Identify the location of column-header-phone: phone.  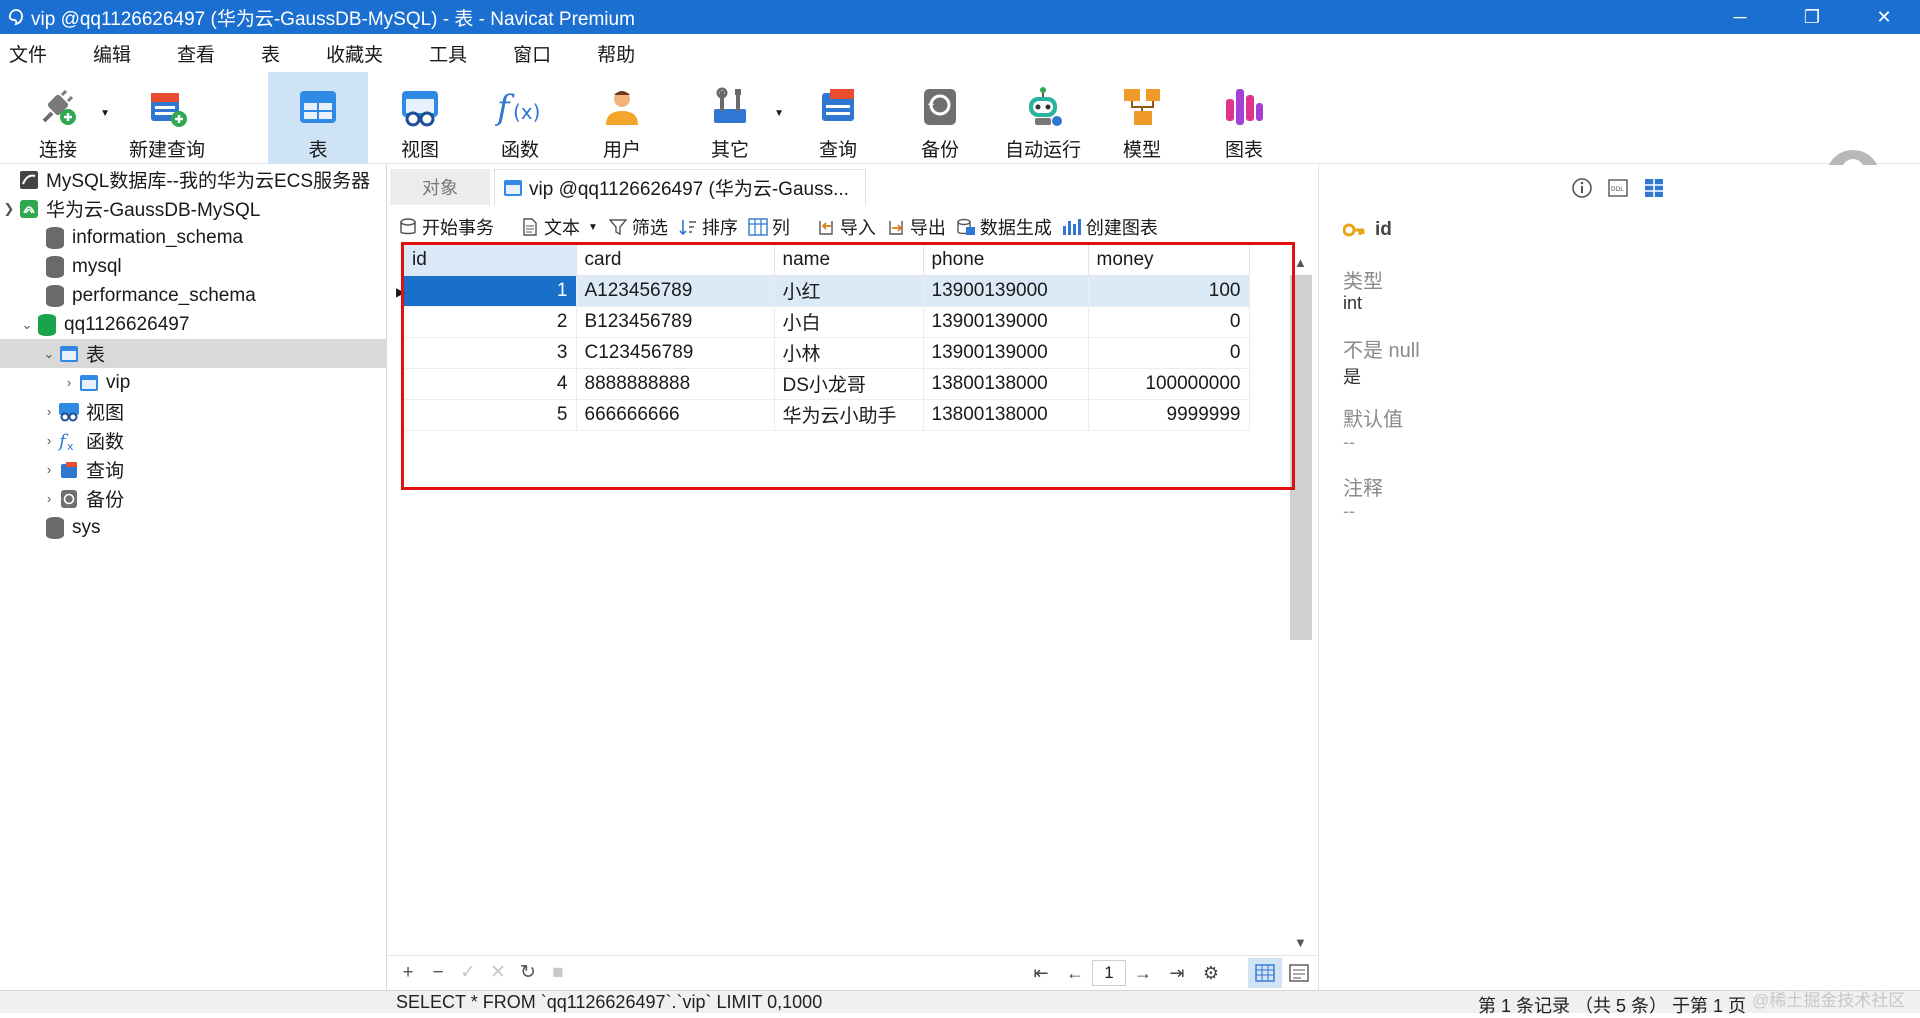
(1006, 260).